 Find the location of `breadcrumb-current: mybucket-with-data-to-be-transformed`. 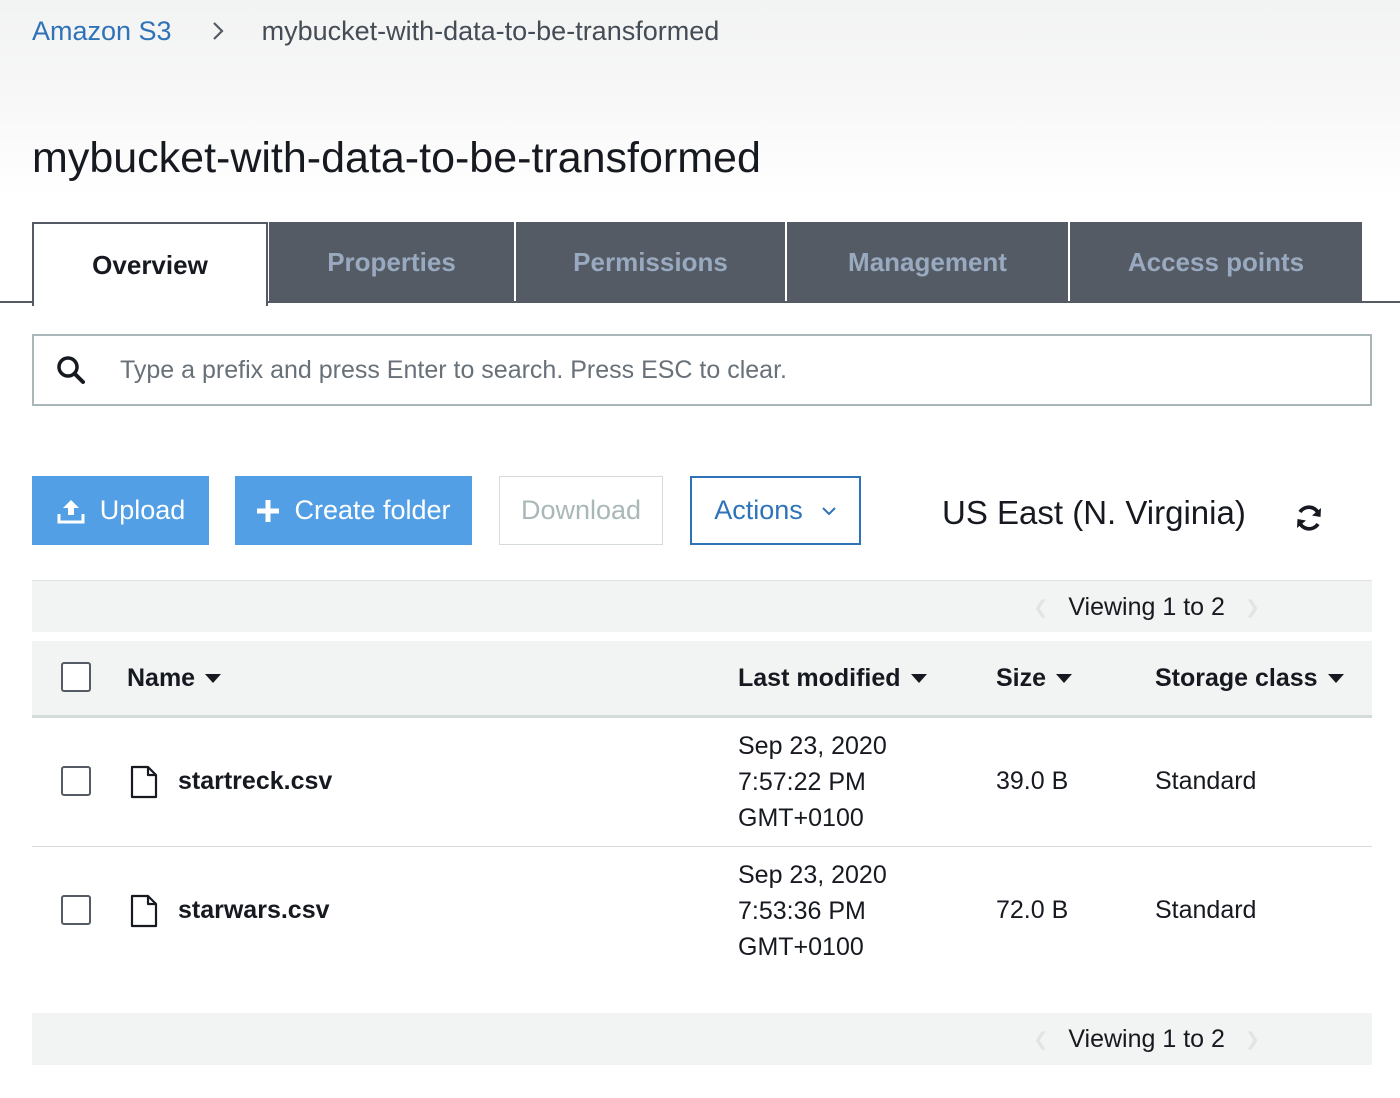

breadcrumb-current: mybucket-with-data-to-be-transformed is located at coordinates (490, 30).